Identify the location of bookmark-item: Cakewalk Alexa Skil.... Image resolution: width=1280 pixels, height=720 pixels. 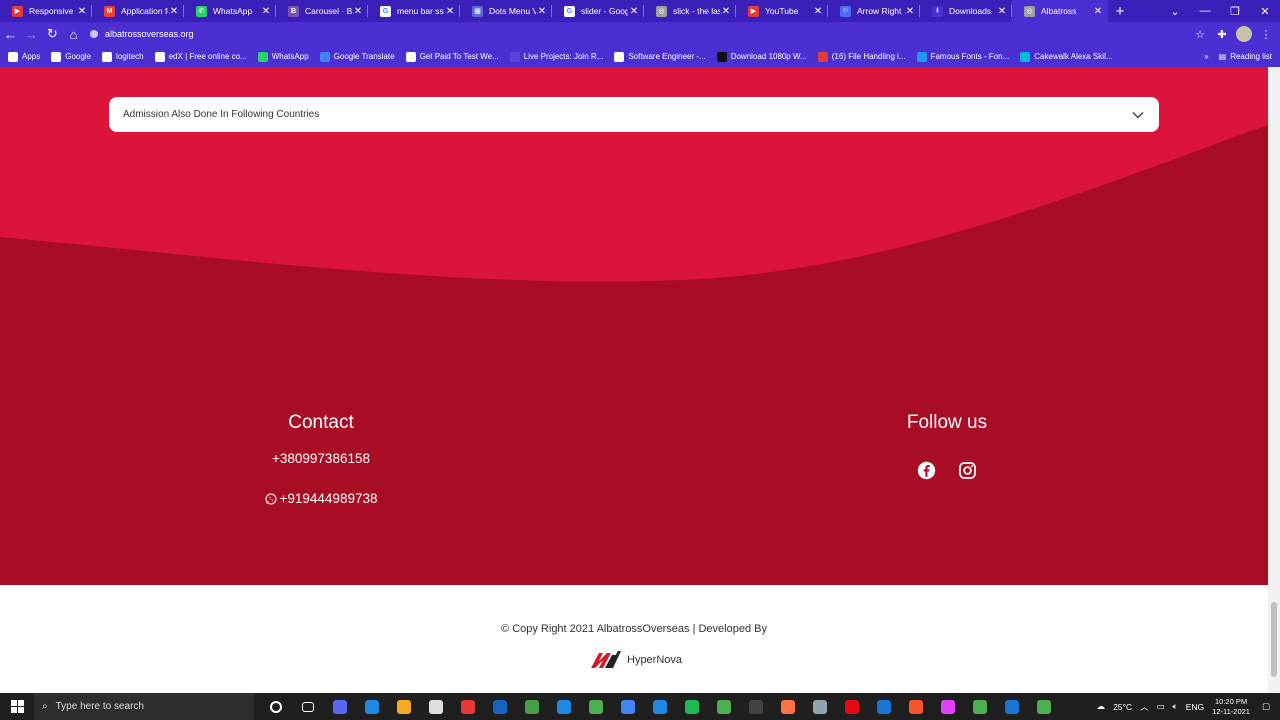
(1066, 56).